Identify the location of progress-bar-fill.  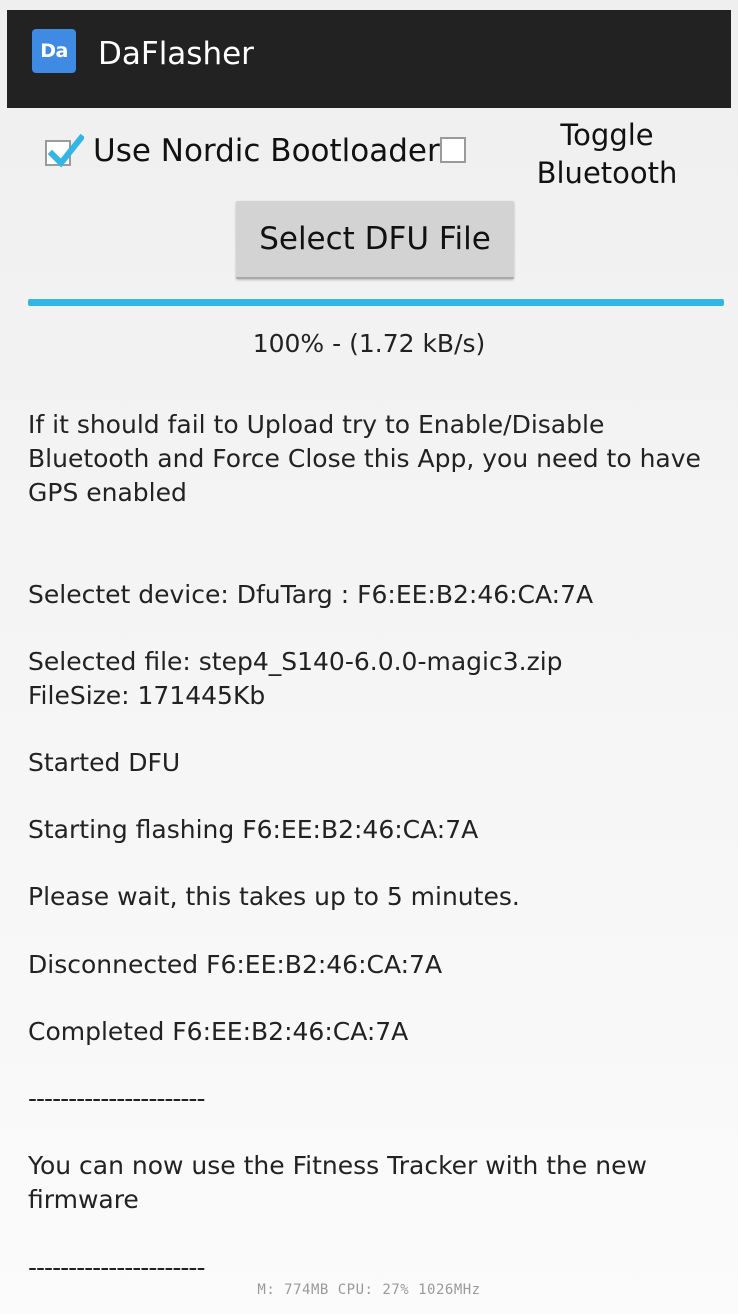
(376, 302).